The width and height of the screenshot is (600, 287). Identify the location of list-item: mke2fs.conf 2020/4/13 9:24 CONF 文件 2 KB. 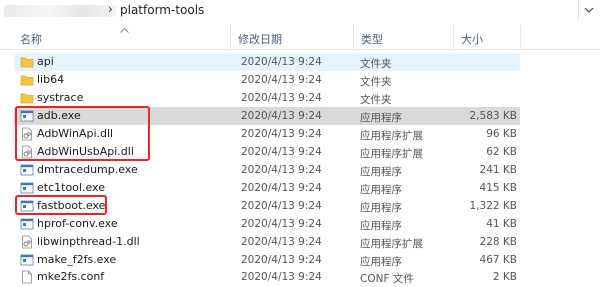
(267, 277).